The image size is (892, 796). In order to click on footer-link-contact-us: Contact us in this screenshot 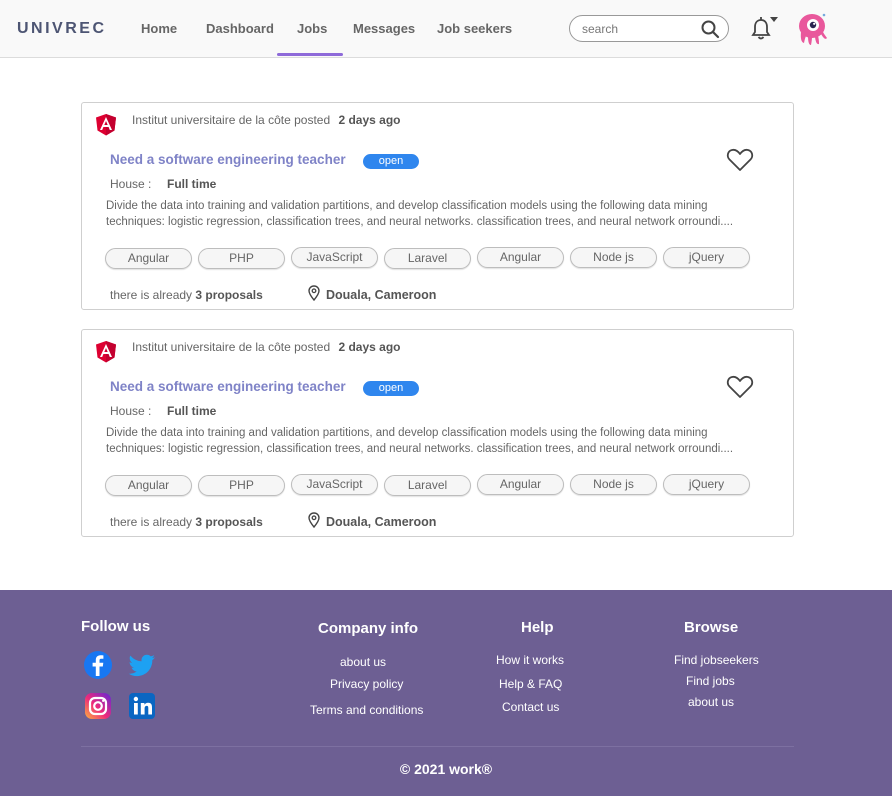, I will do `click(530, 707)`.